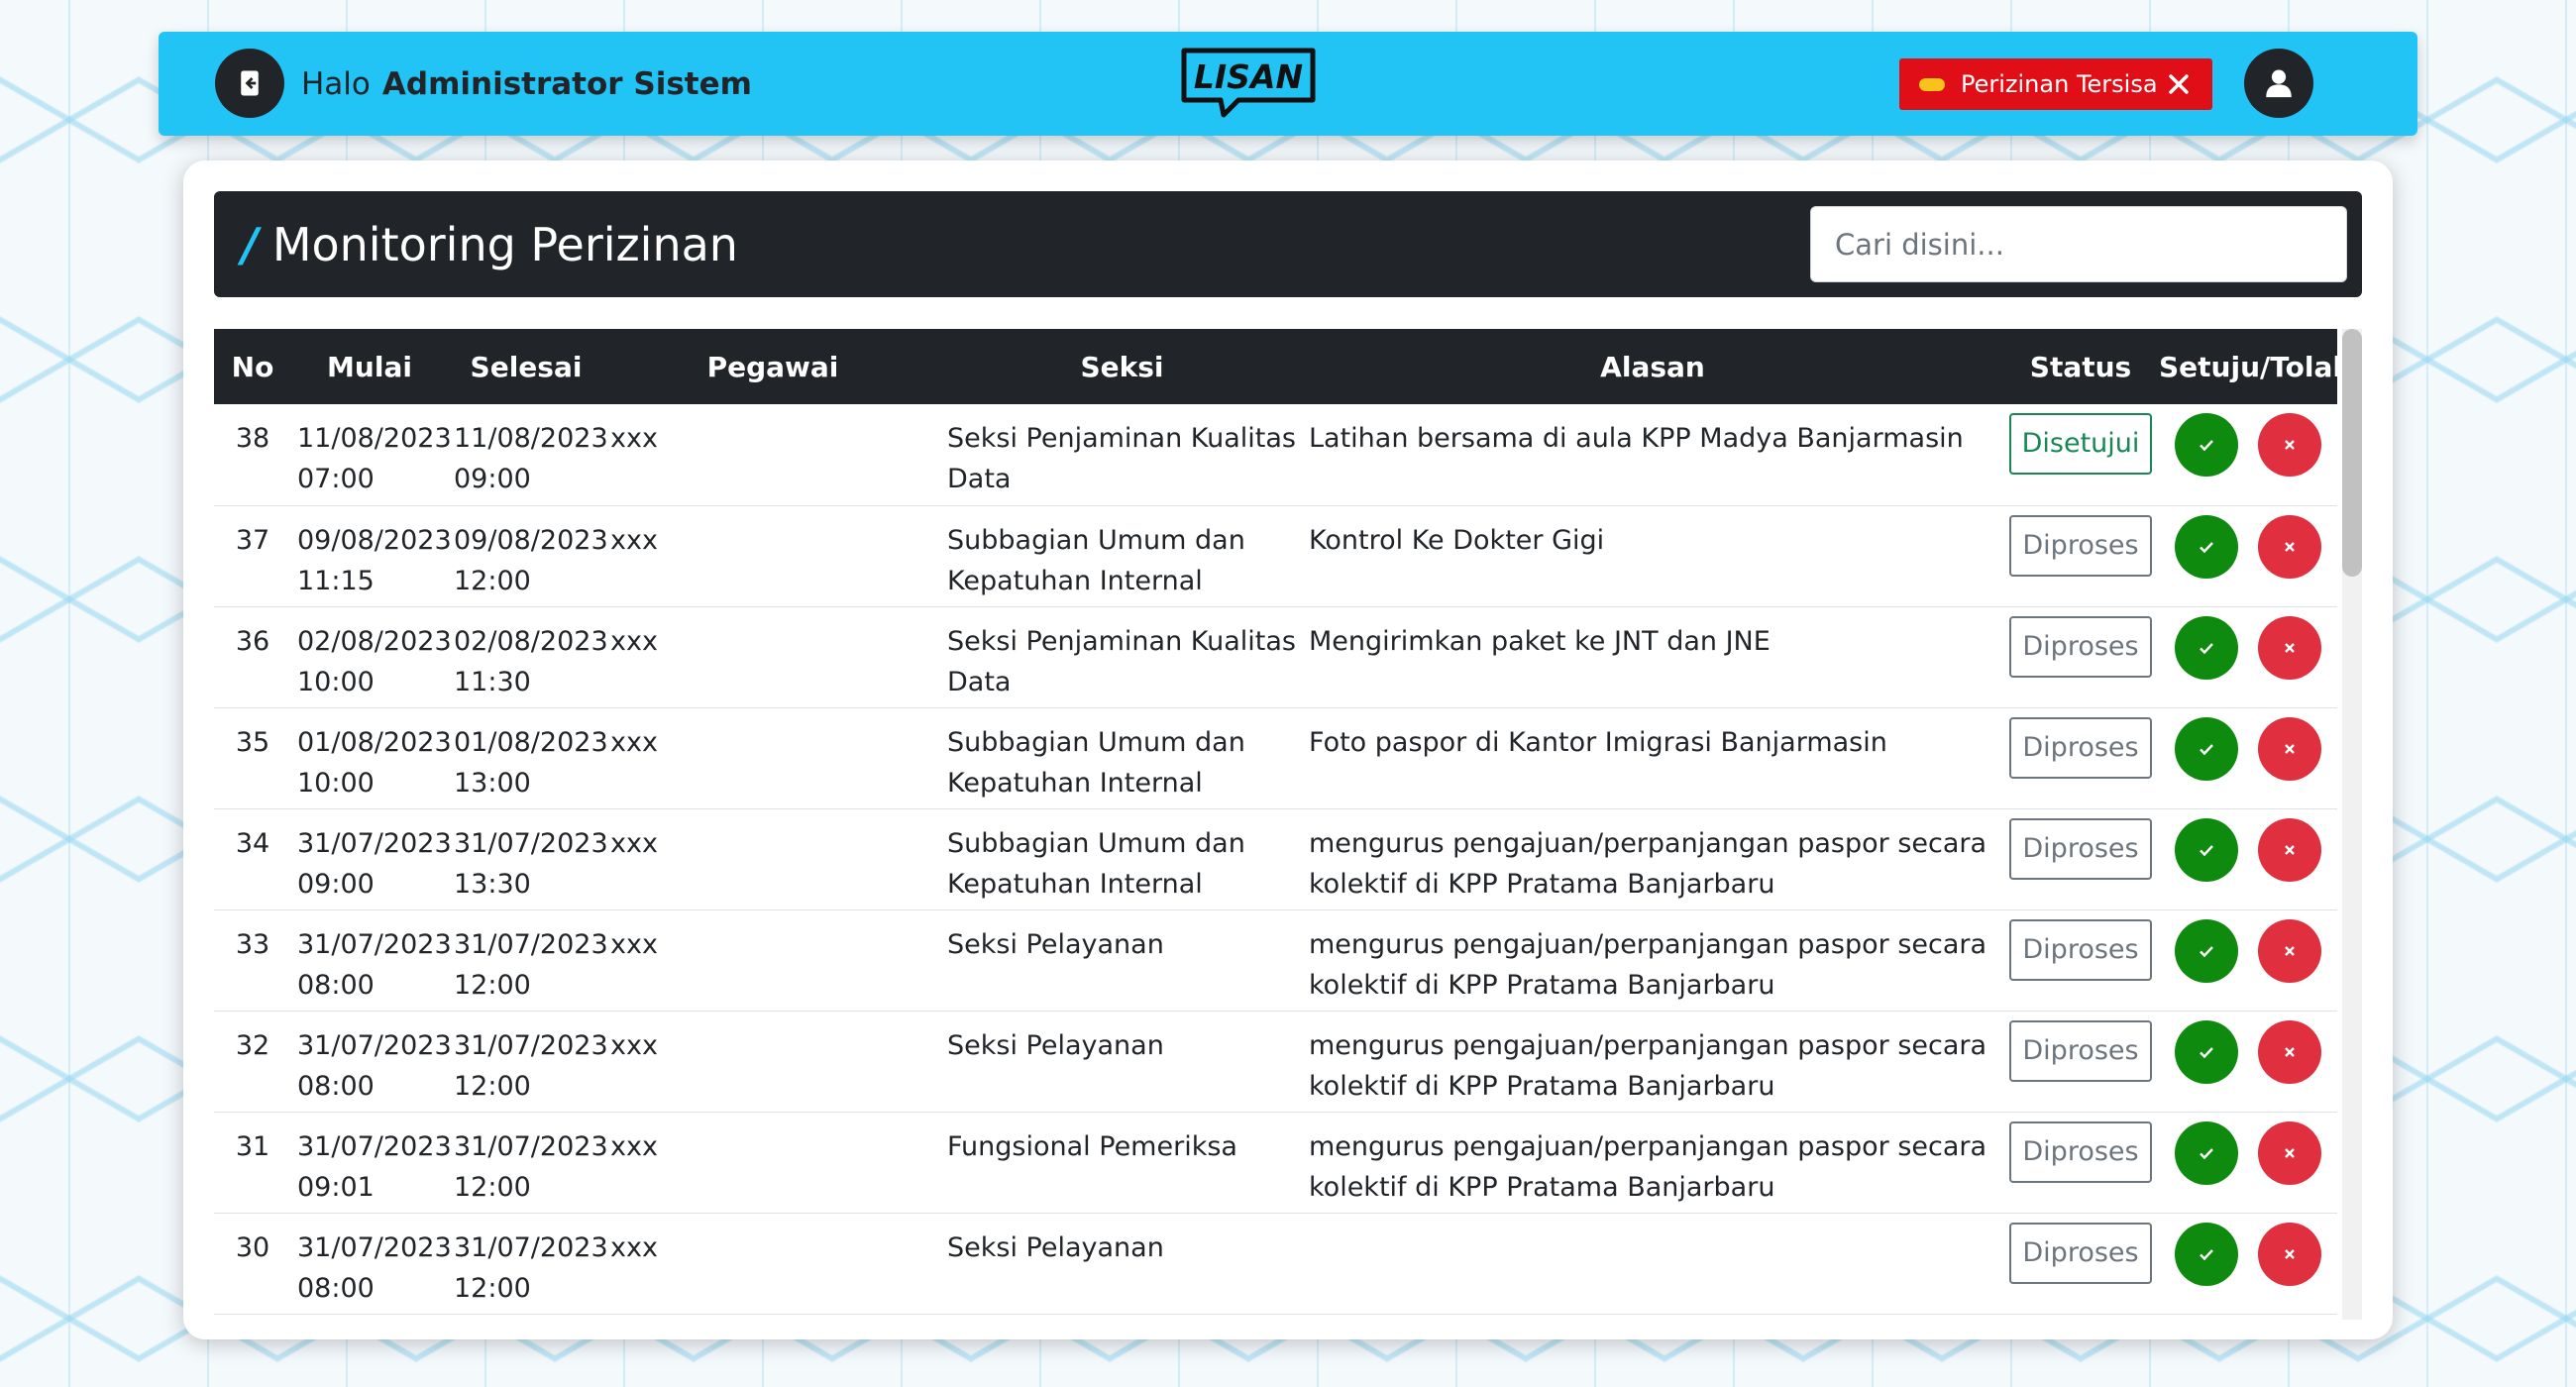 This screenshot has width=2576, height=1387. Describe the element at coordinates (252, 758) in the screenshot. I see `cell-no: 35` at that location.